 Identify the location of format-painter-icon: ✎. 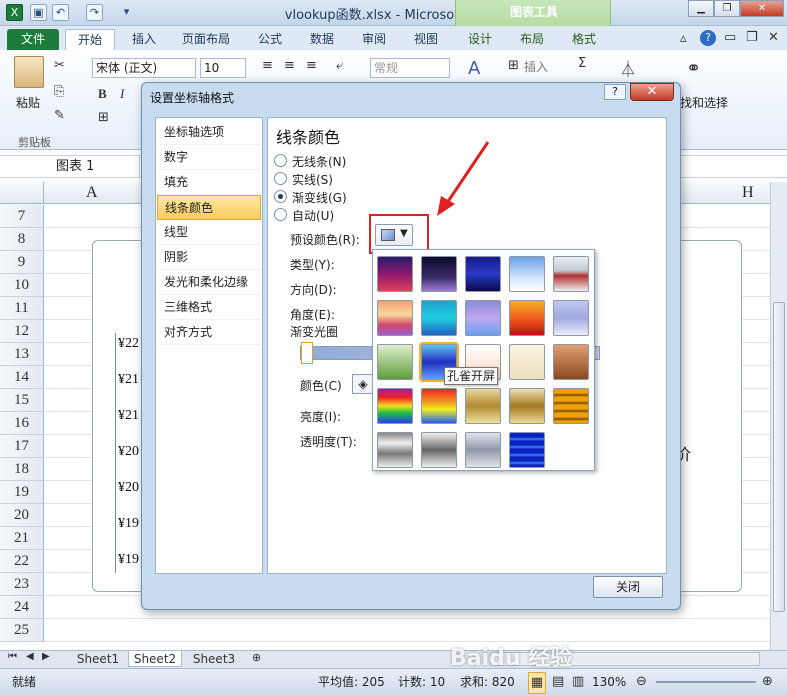
(59, 115).